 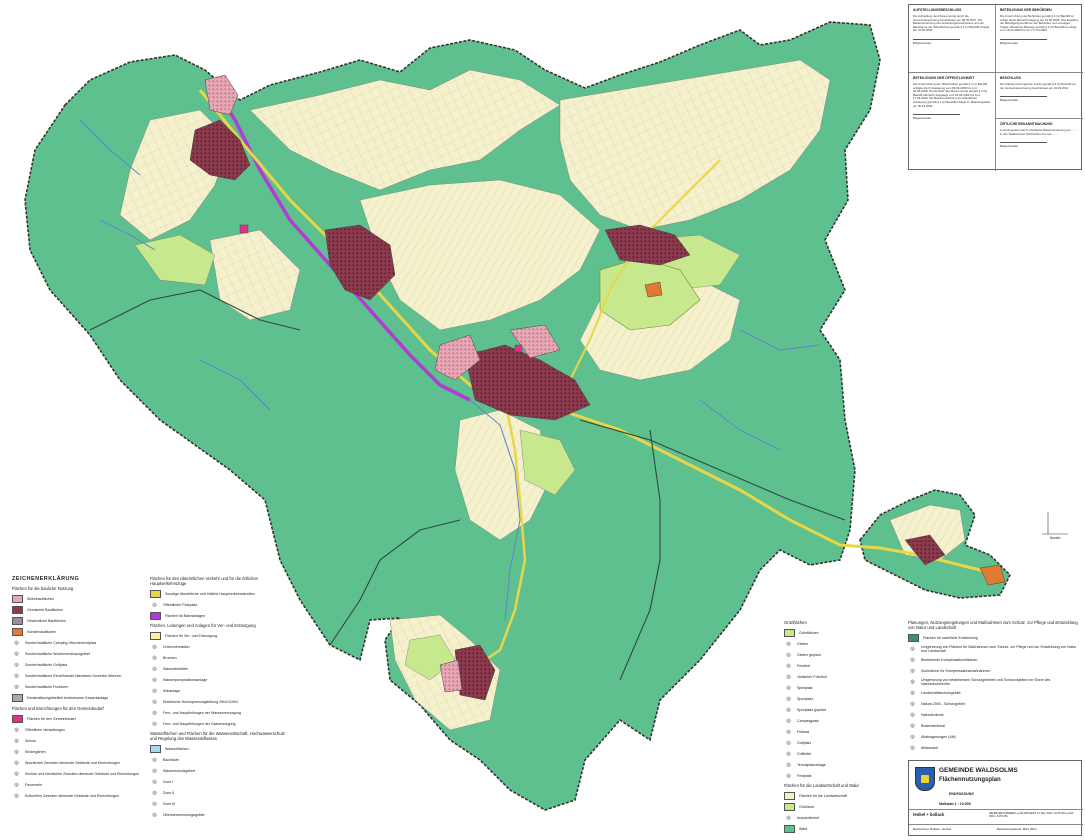 What do you see at coordinates (938, 736) in the screenshot?
I see `legend-label: Altablagerungen (Altl)` at bounding box center [938, 736].